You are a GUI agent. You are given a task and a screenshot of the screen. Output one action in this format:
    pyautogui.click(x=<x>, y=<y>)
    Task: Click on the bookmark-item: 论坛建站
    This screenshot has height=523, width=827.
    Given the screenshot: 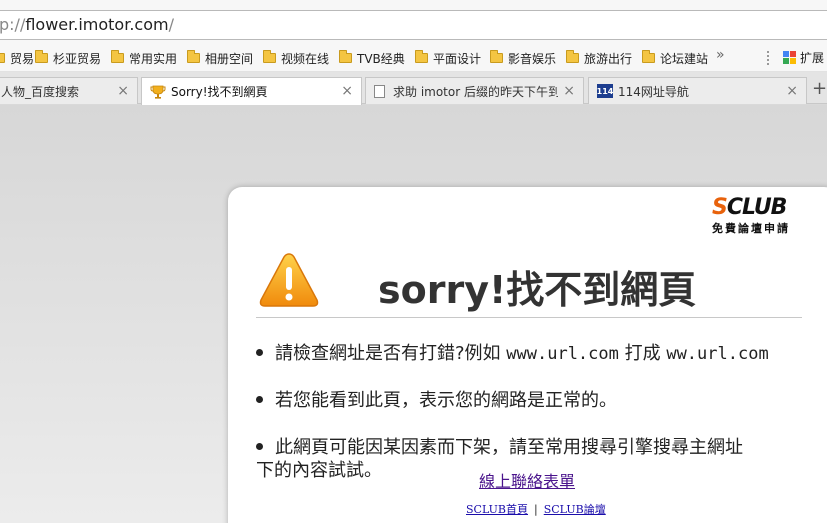 What is the action you would take?
    pyautogui.click(x=675, y=58)
    